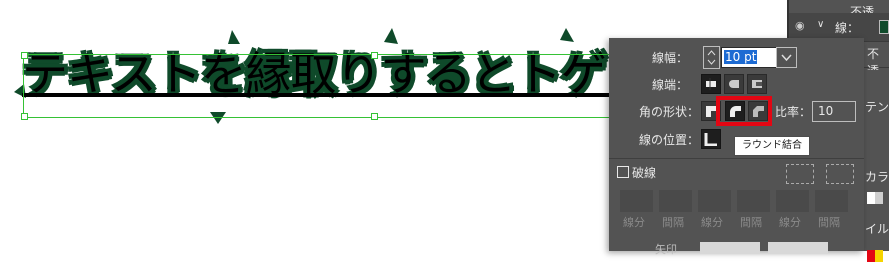 This screenshot has width=889, height=262. I want to click on projecting-cap-button, so click(757, 84).